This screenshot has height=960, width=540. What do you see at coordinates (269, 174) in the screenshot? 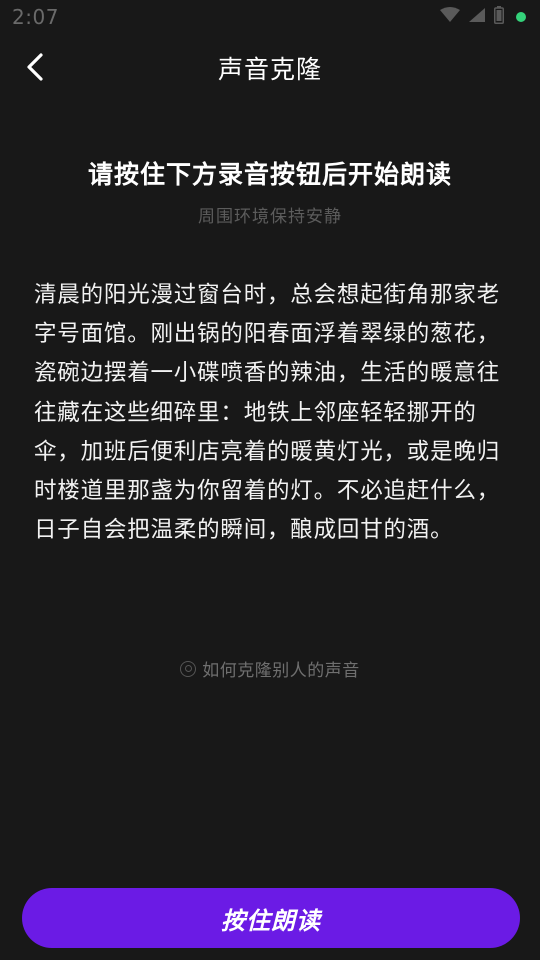
I see `instruction-title: 请按住下方录音按钮后开始朗读` at bounding box center [269, 174].